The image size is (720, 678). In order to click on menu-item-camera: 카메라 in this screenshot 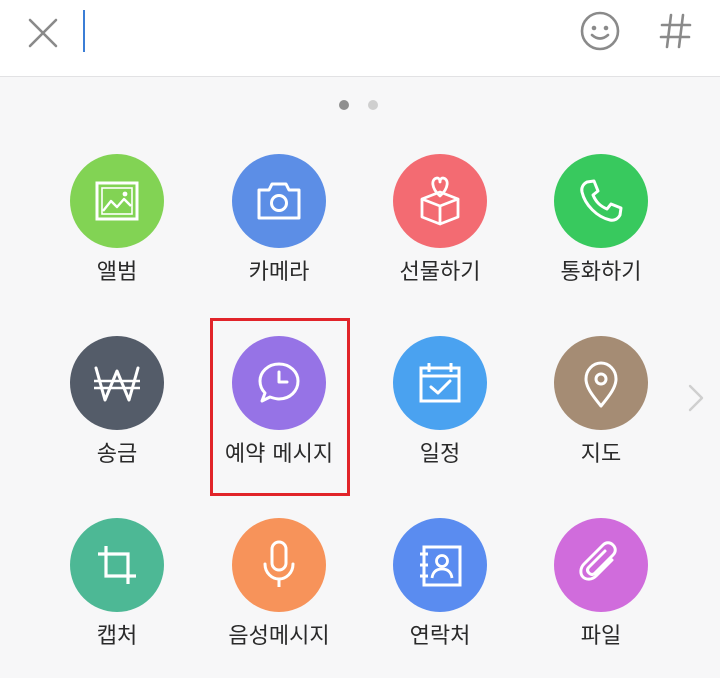, I will do `click(279, 234)`.